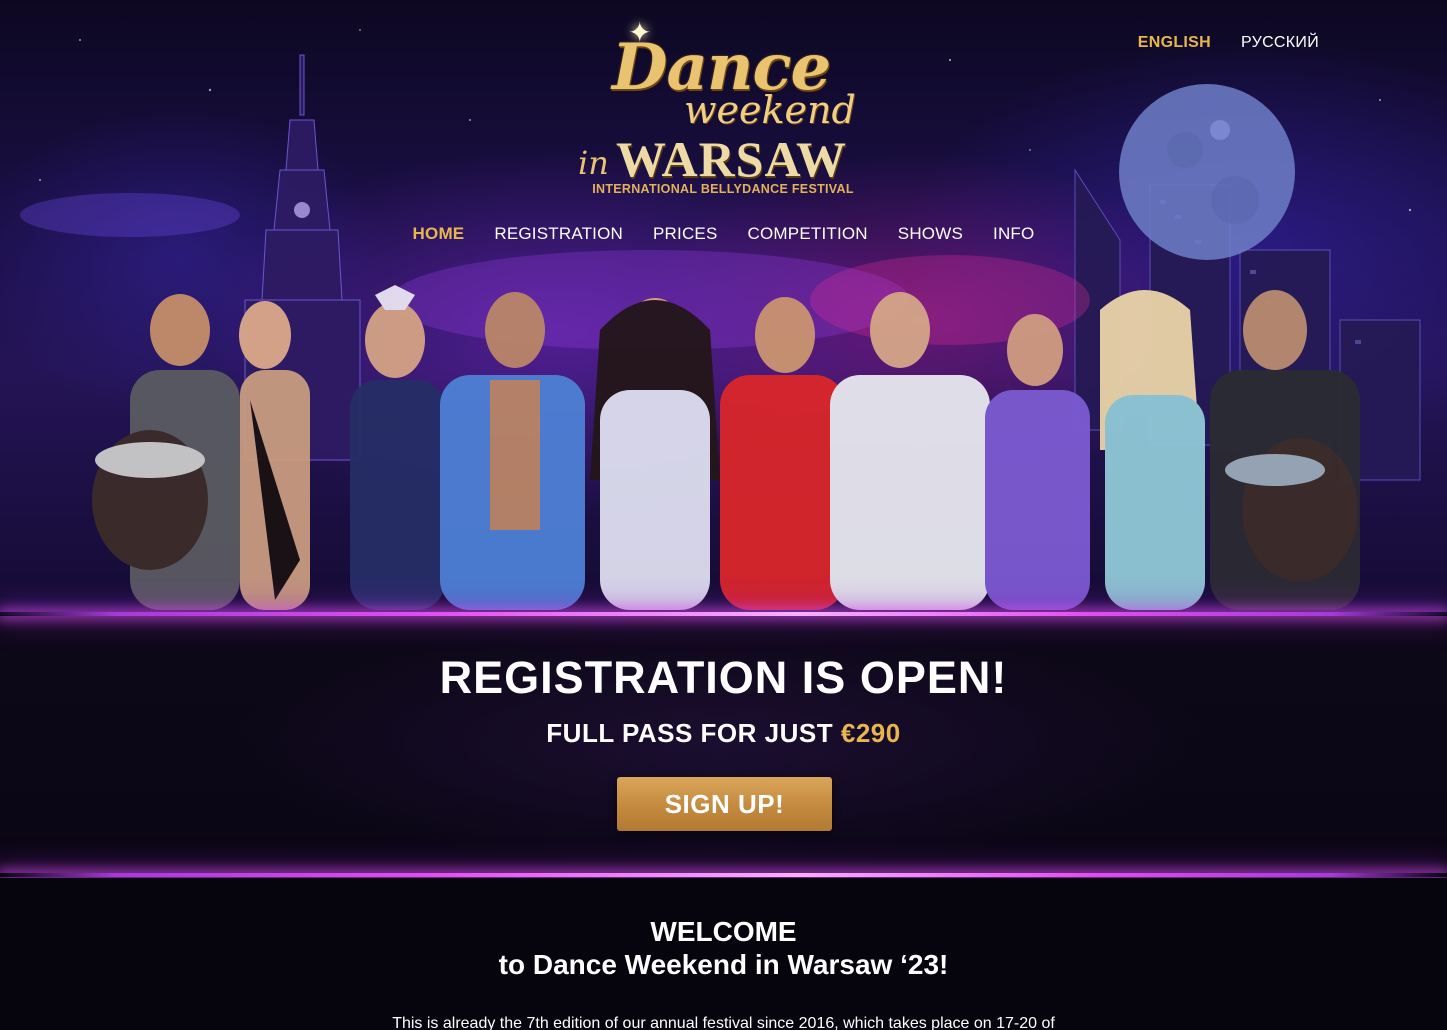 The width and height of the screenshot is (1447, 1030). What do you see at coordinates (723, 875) in the screenshot?
I see `glow-divider-bottom` at bounding box center [723, 875].